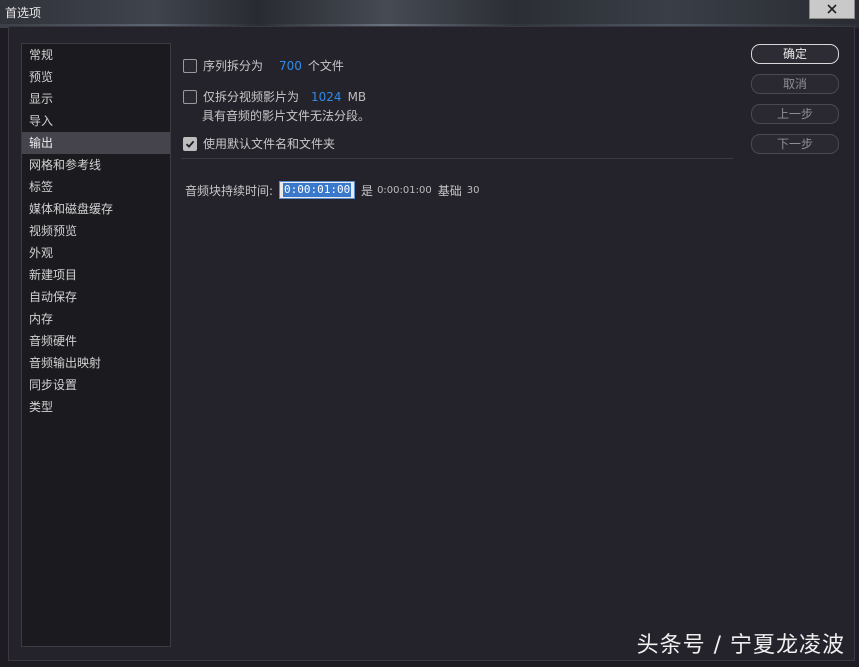  I want to click on split-sequence-checkbox, so click(190, 65).